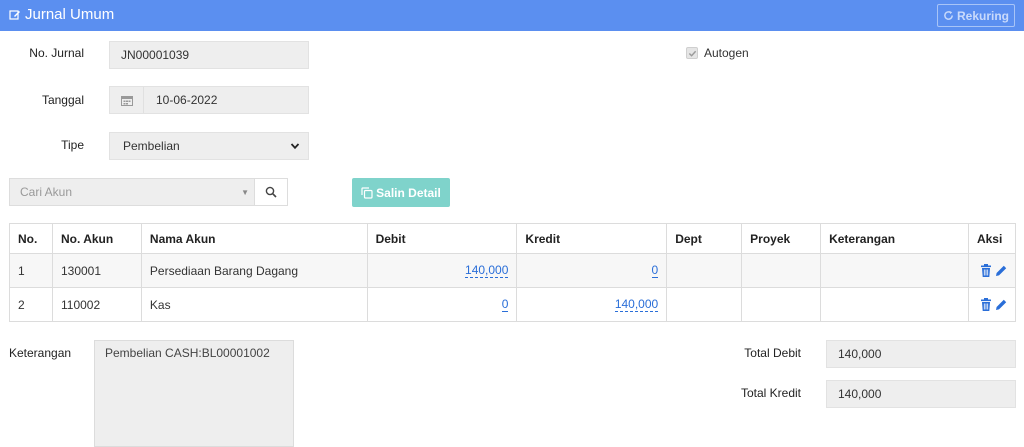 This screenshot has width=1024, height=447. What do you see at coordinates (96, 304) in the screenshot?
I see `cell-no-akun: 110002` at bounding box center [96, 304].